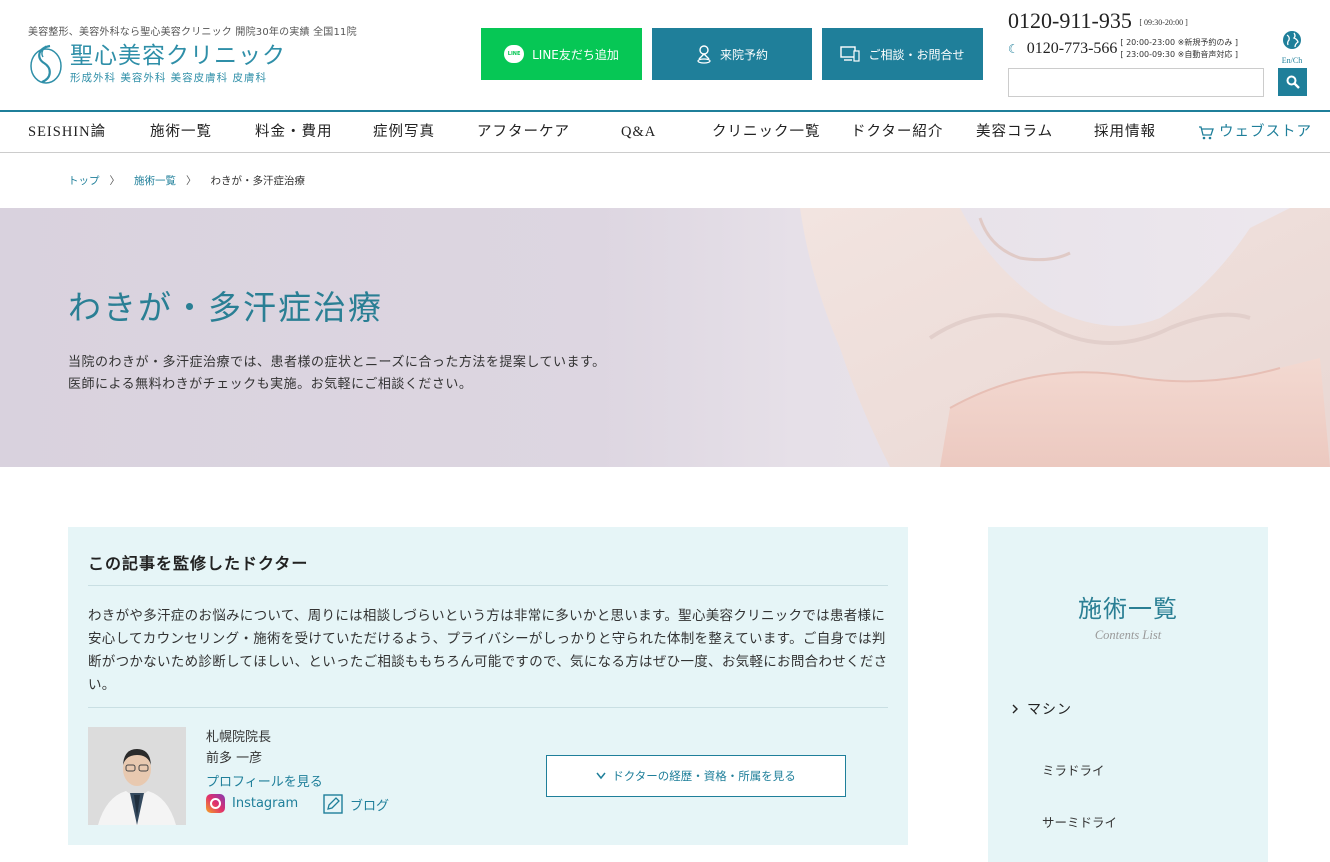 This screenshot has height=862, width=1330. What do you see at coordinates (46, 64) in the screenshot?
I see `logo-mark-icon` at bounding box center [46, 64].